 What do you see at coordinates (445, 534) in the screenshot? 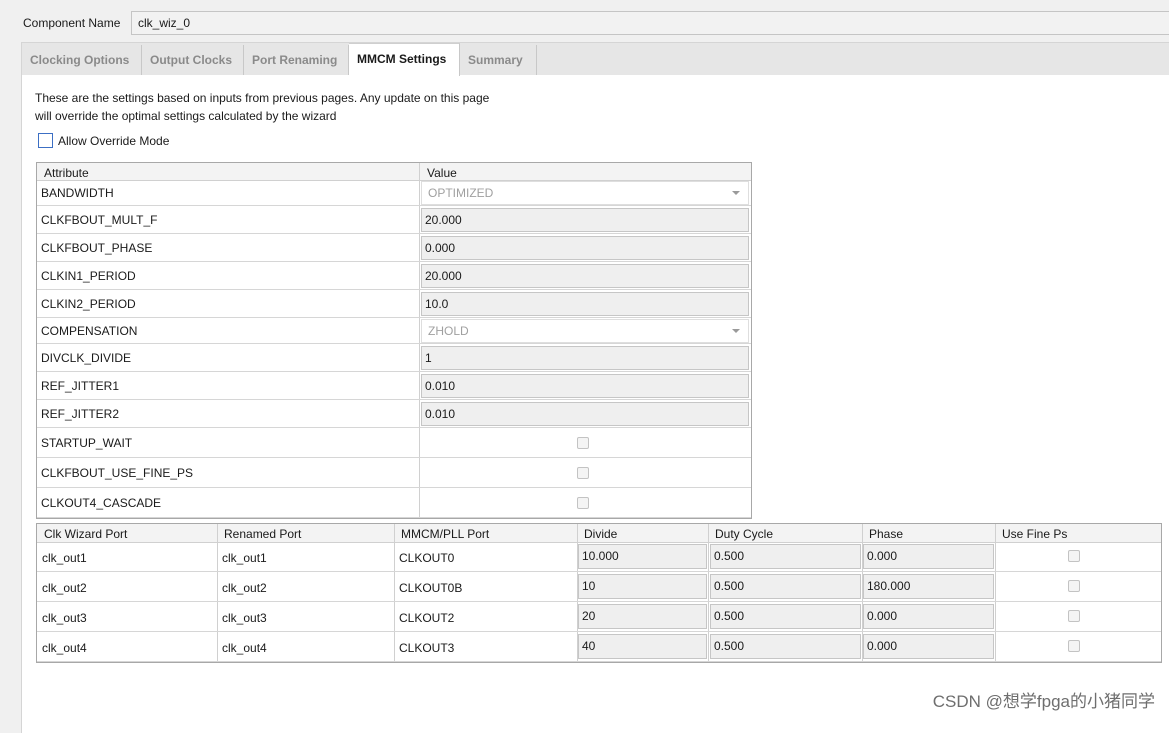
I see `mmcm-pll-port-header: MMCM/PLL Port` at bounding box center [445, 534].